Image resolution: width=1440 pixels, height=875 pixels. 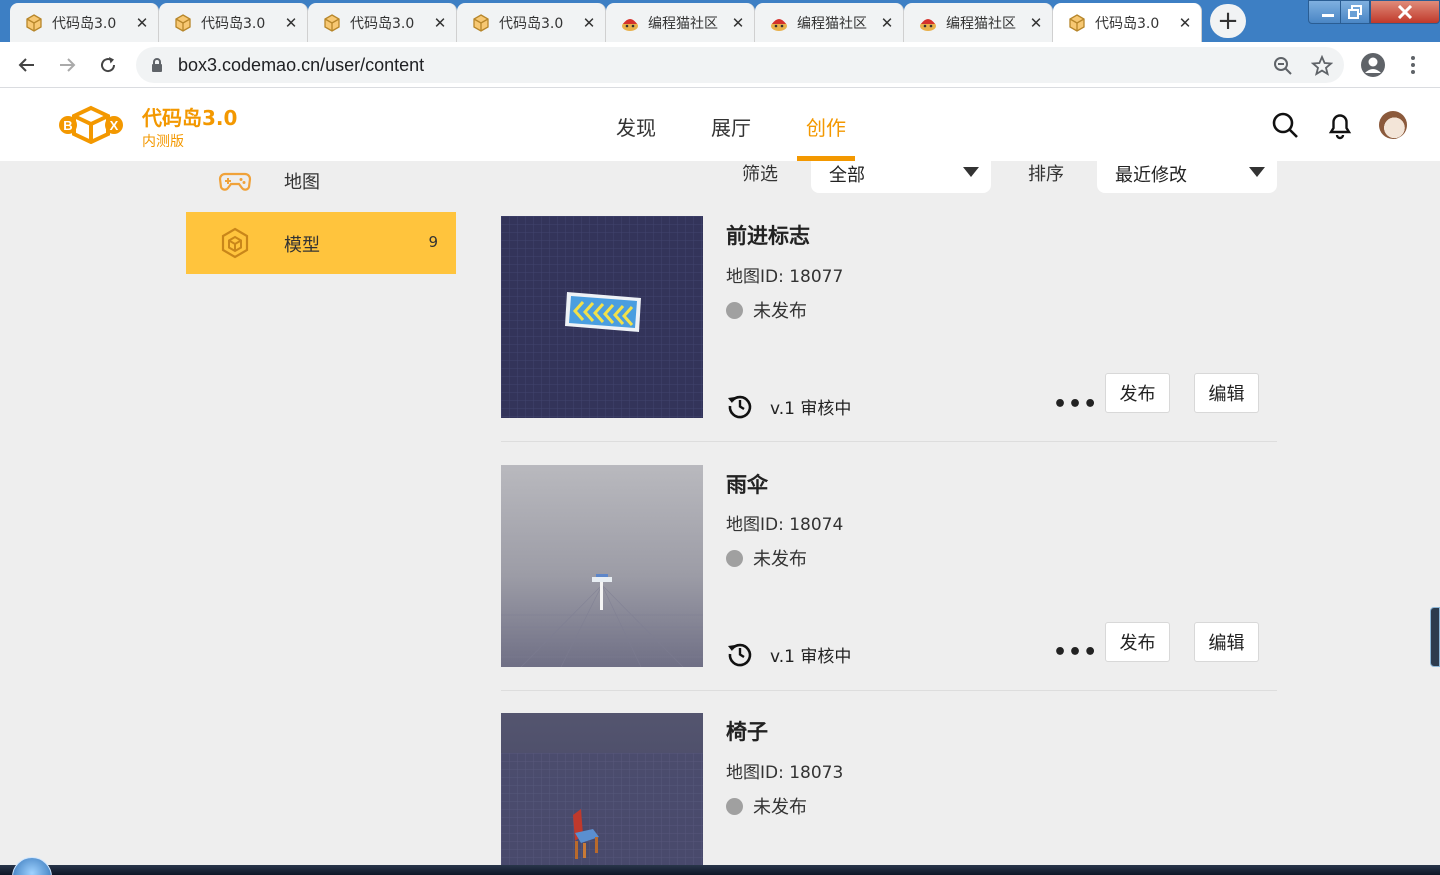 I want to click on back-button, so click(x=27, y=65).